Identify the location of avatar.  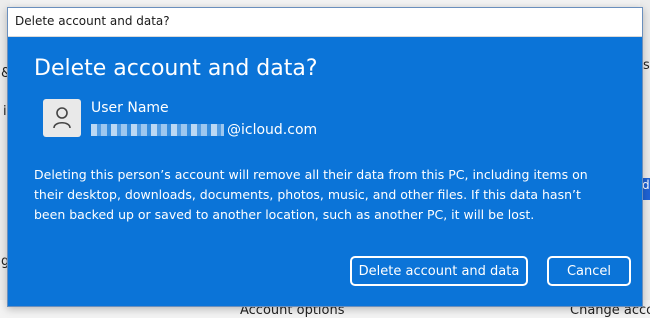
(62, 118).